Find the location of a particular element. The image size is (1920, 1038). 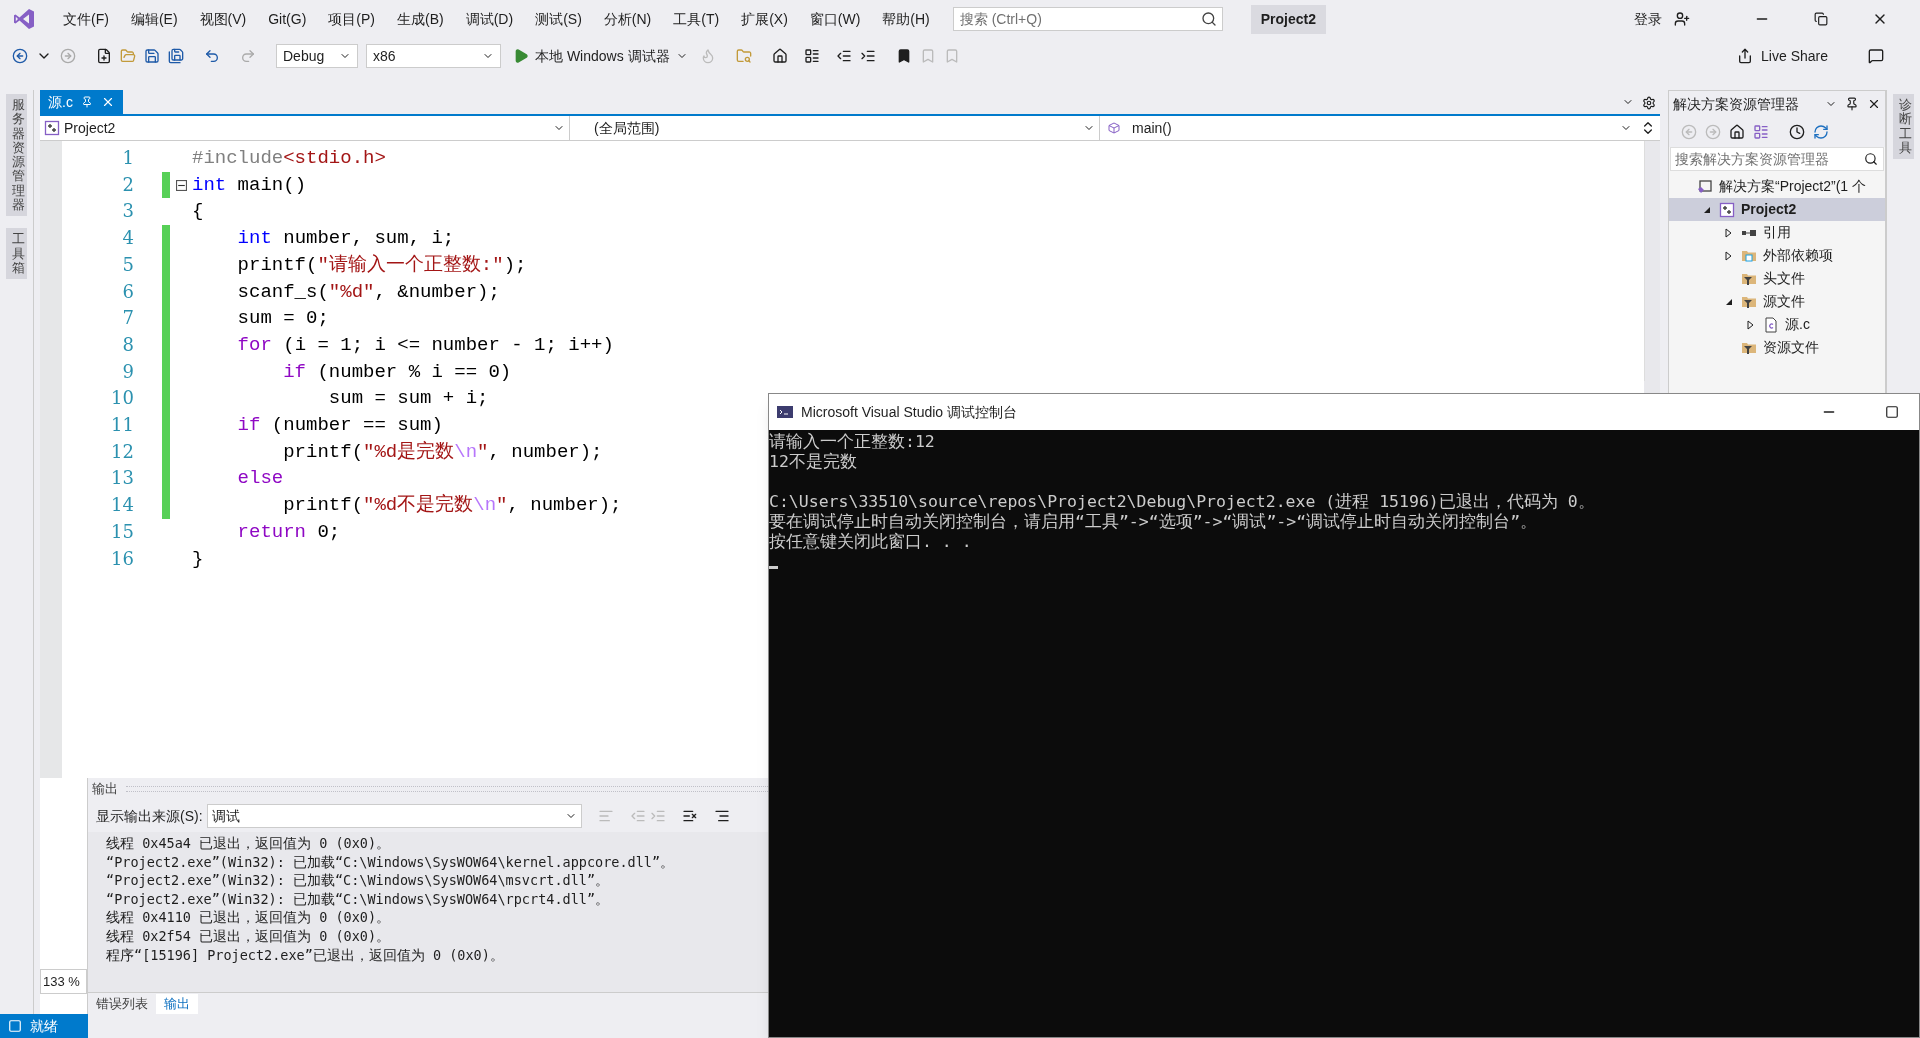

save-all-icon is located at coordinates (176, 56).